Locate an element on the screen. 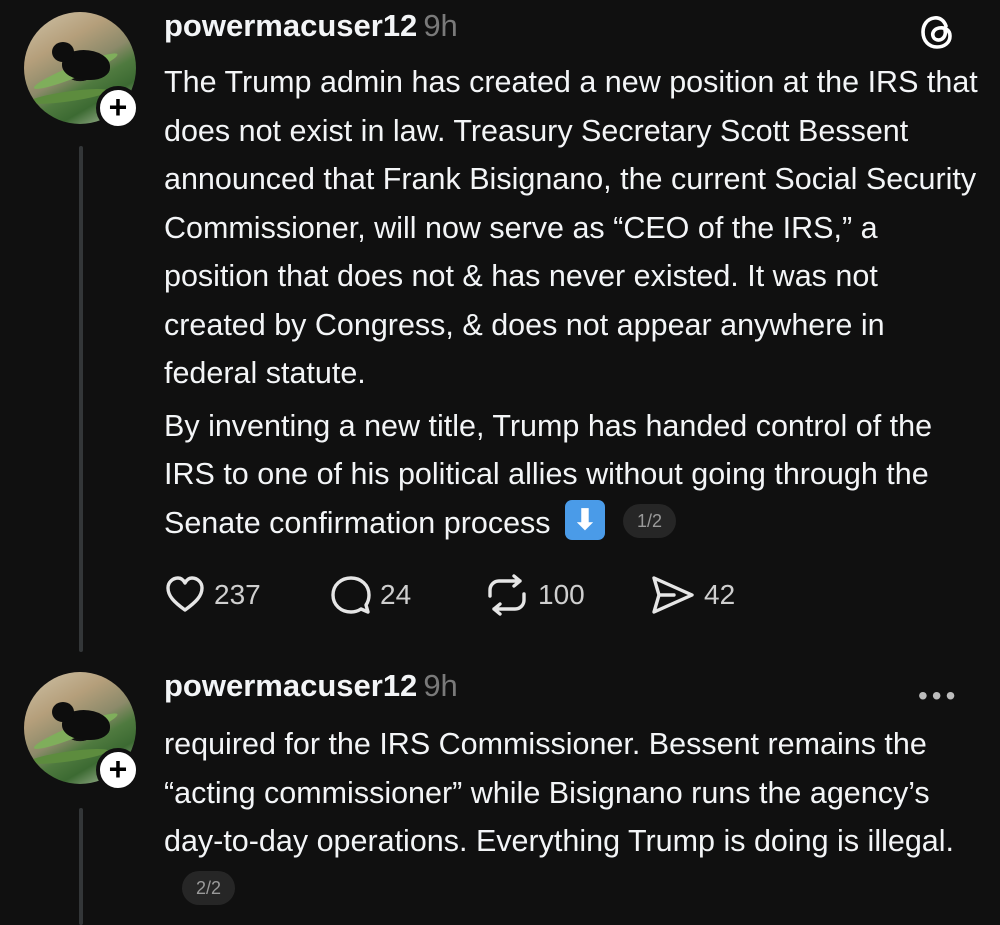 The width and height of the screenshot is (1000, 925). share-button: 42 is located at coordinates (692, 595).